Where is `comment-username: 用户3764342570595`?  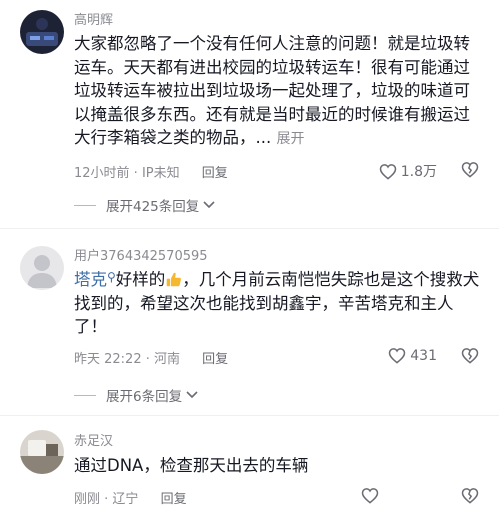
comment-username: 用户3764342570595 is located at coordinates (141, 254).